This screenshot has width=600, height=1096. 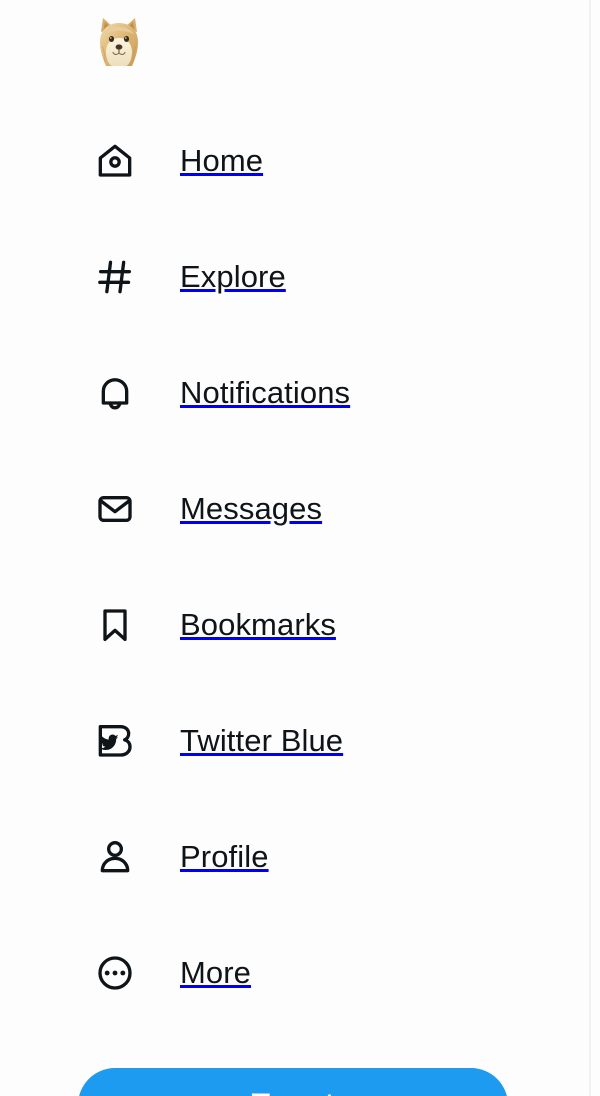 What do you see at coordinates (294, 538) in the screenshot?
I see `sidebar-item-messages: Messages` at bounding box center [294, 538].